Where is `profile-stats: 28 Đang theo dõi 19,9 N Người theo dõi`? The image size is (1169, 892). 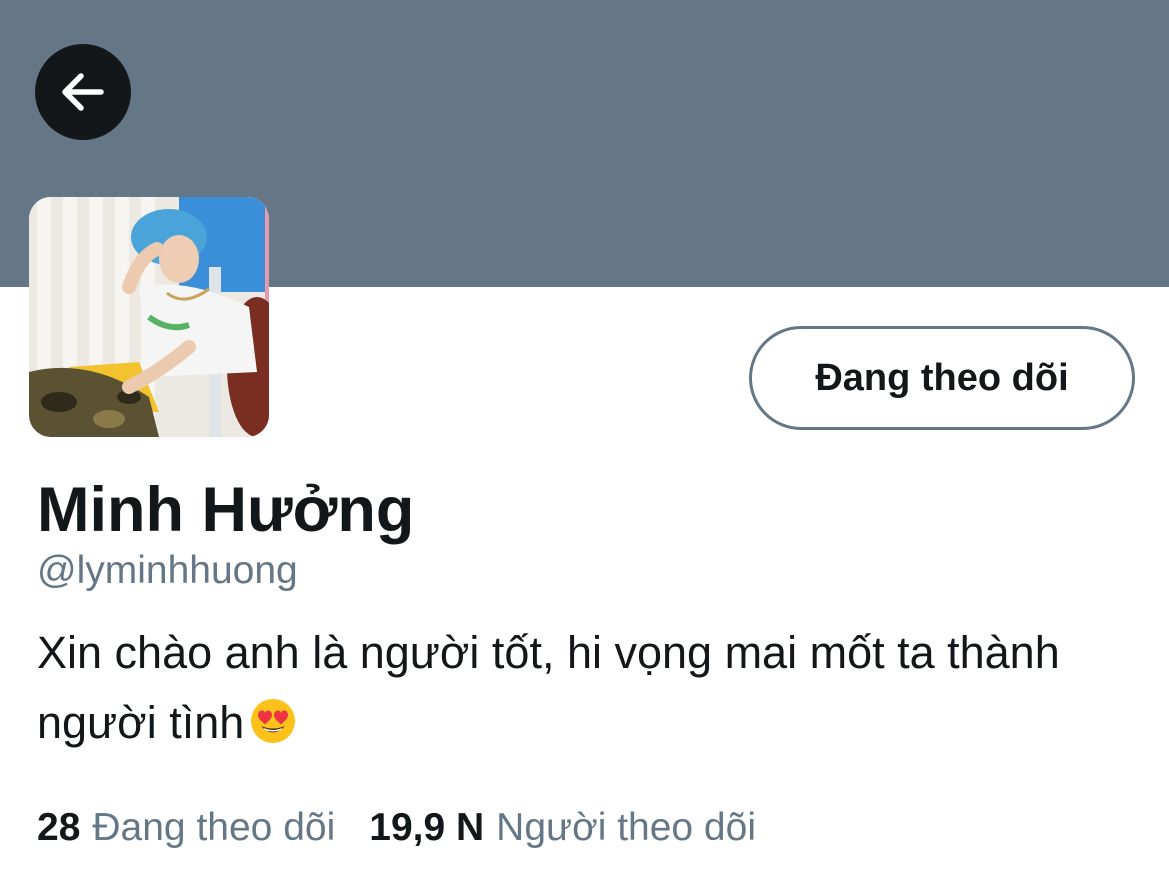
profile-stats: 28 Đang theo dõi 19,9 N Người theo dõi is located at coordinates (413, 828).